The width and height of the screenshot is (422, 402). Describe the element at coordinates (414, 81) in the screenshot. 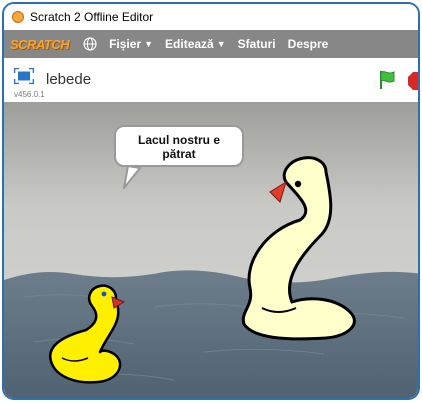

I see `stop-sign-icon` at that location.